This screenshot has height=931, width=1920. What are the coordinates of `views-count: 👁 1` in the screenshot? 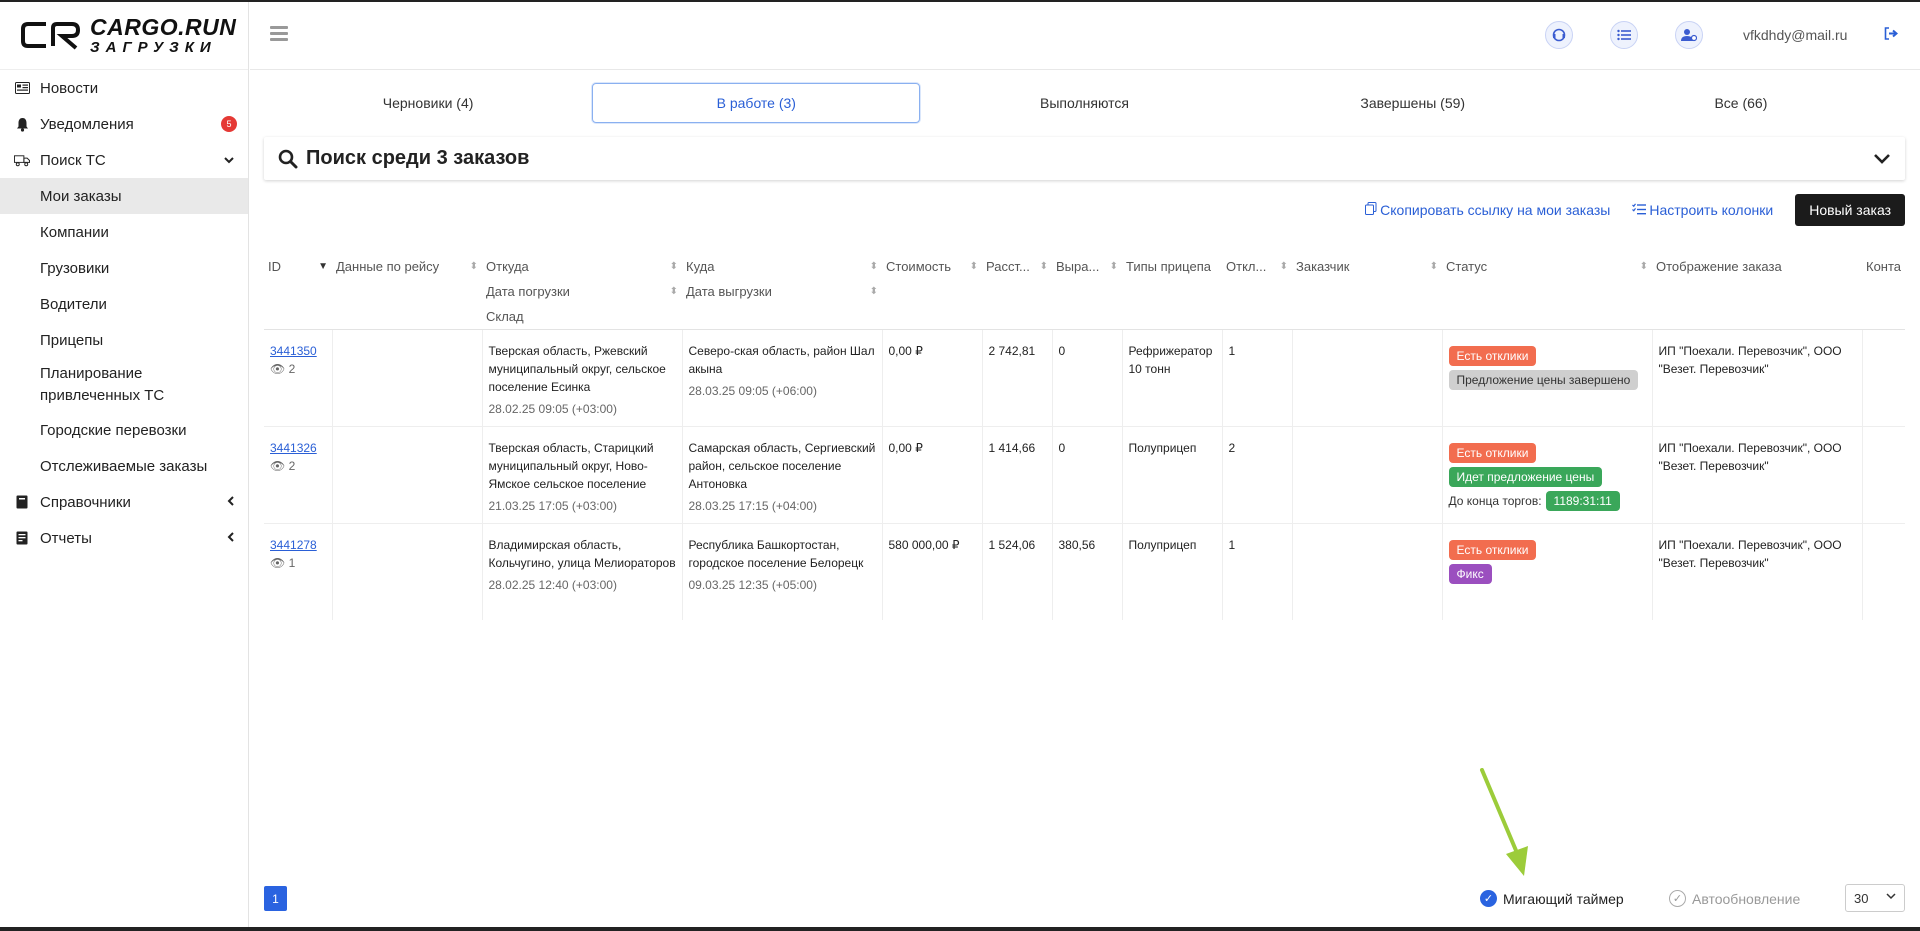 It's located at (283, 563).